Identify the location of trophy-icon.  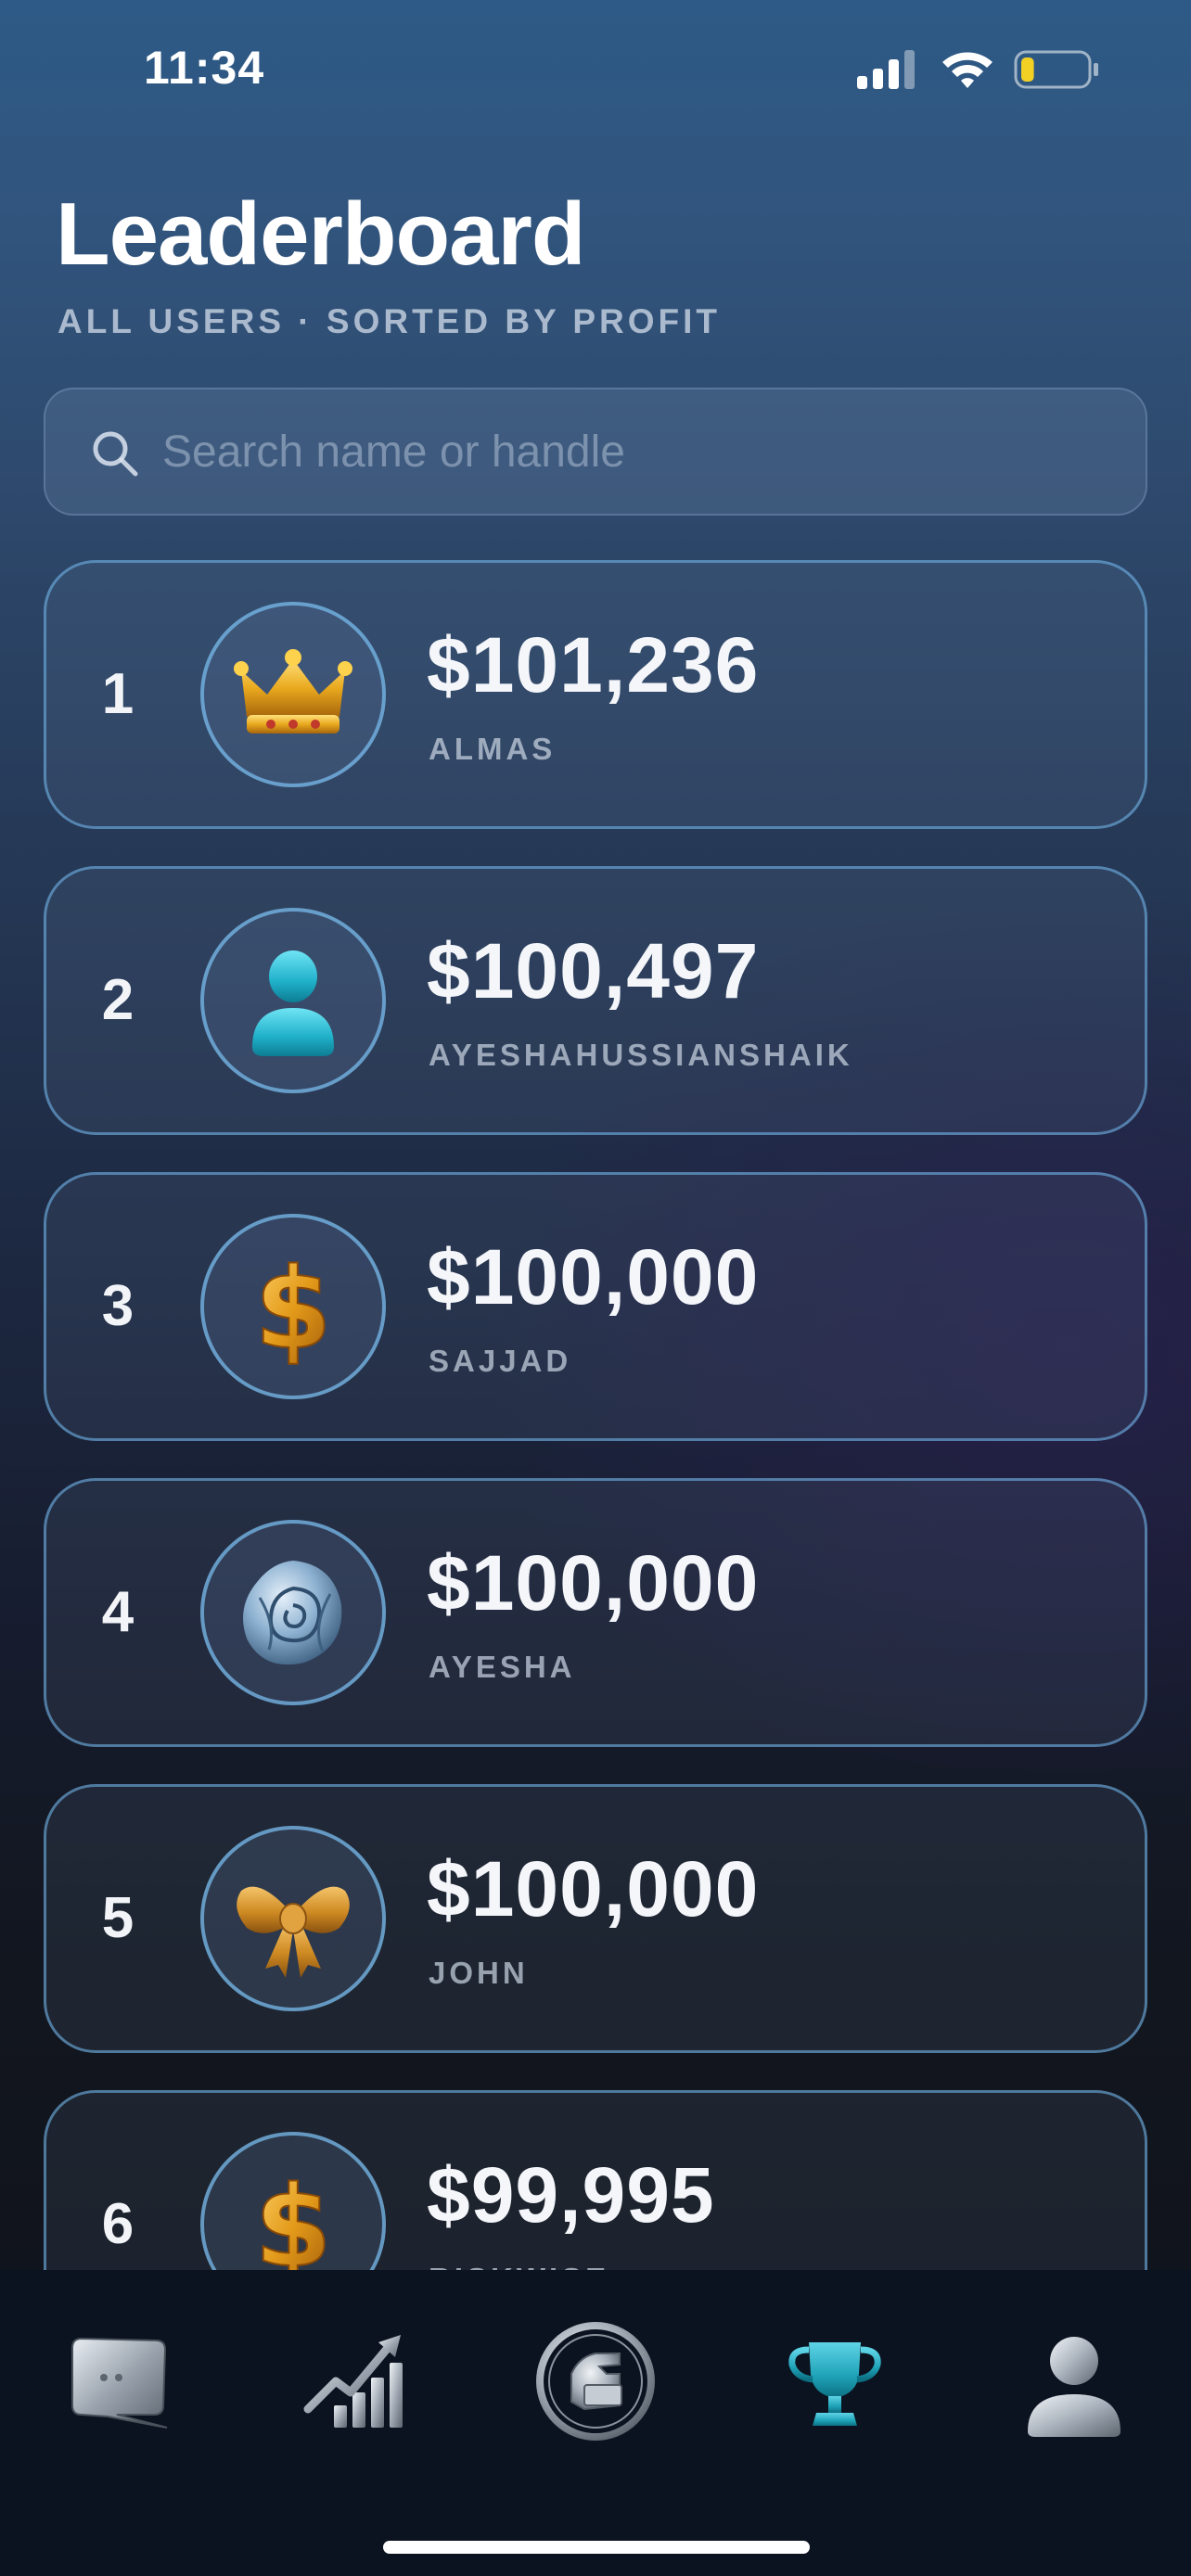
(834, 2384).